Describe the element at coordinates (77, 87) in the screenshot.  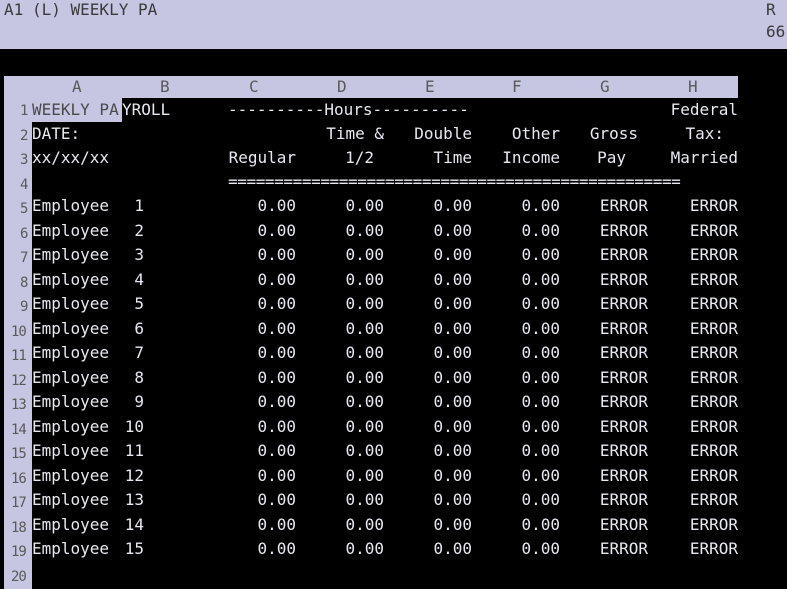
I see `column-header-a: A` at that location.